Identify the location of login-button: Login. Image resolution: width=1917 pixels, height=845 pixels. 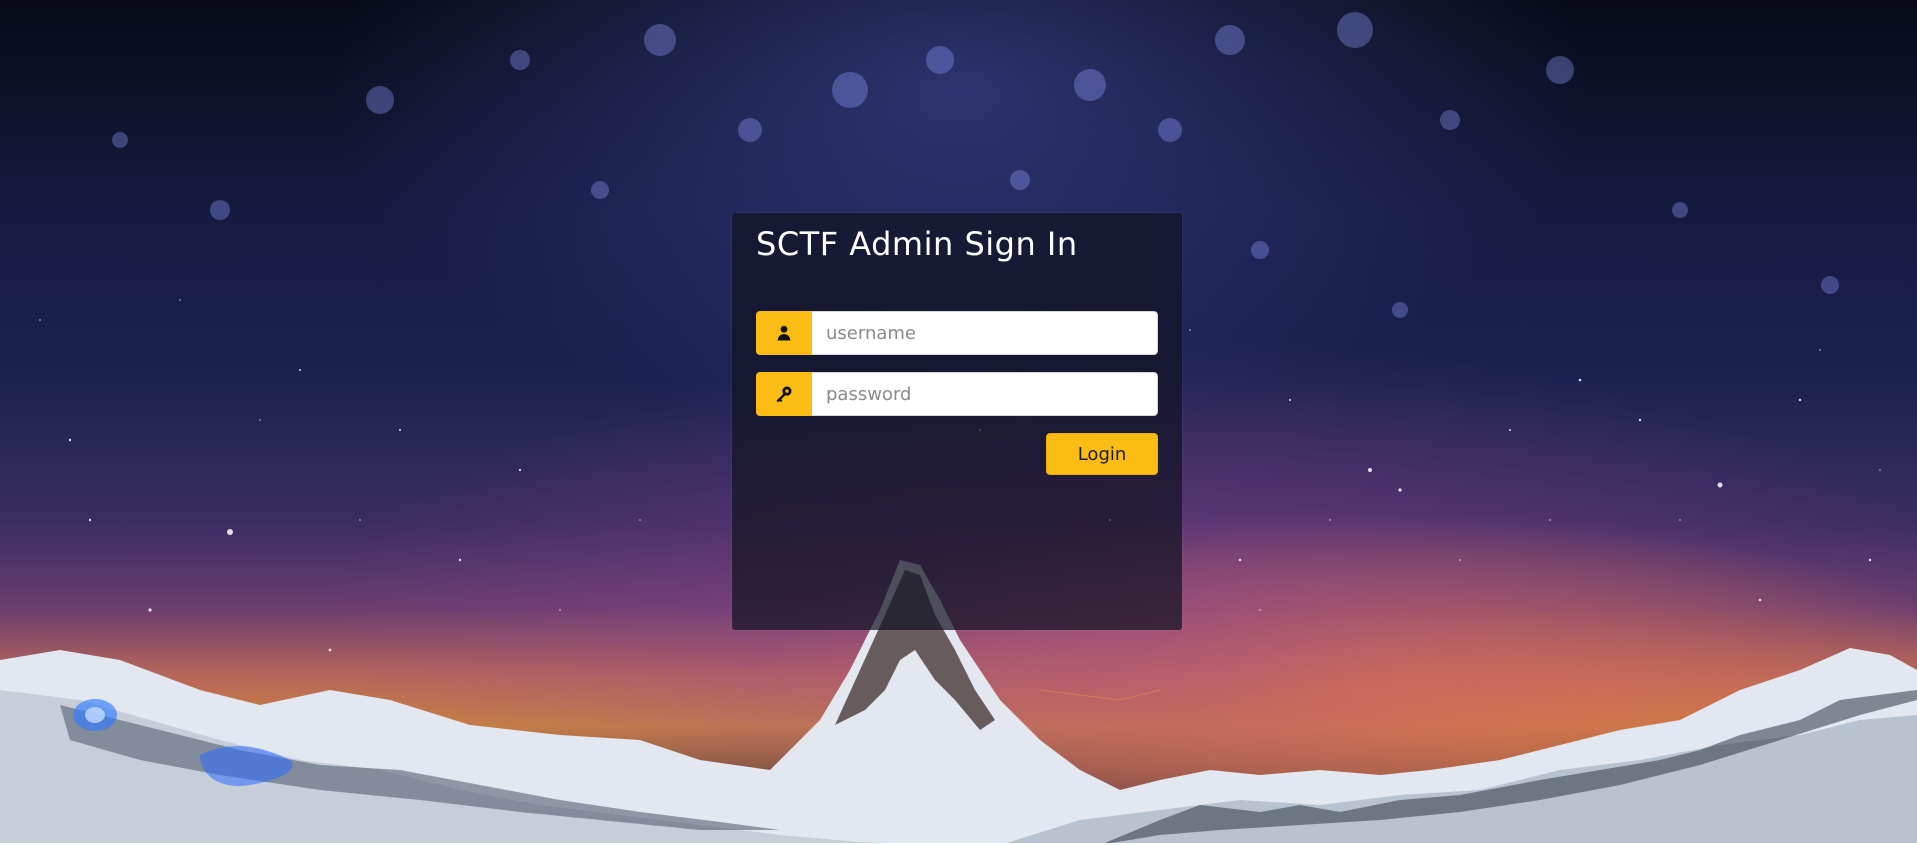
(1102, 454).